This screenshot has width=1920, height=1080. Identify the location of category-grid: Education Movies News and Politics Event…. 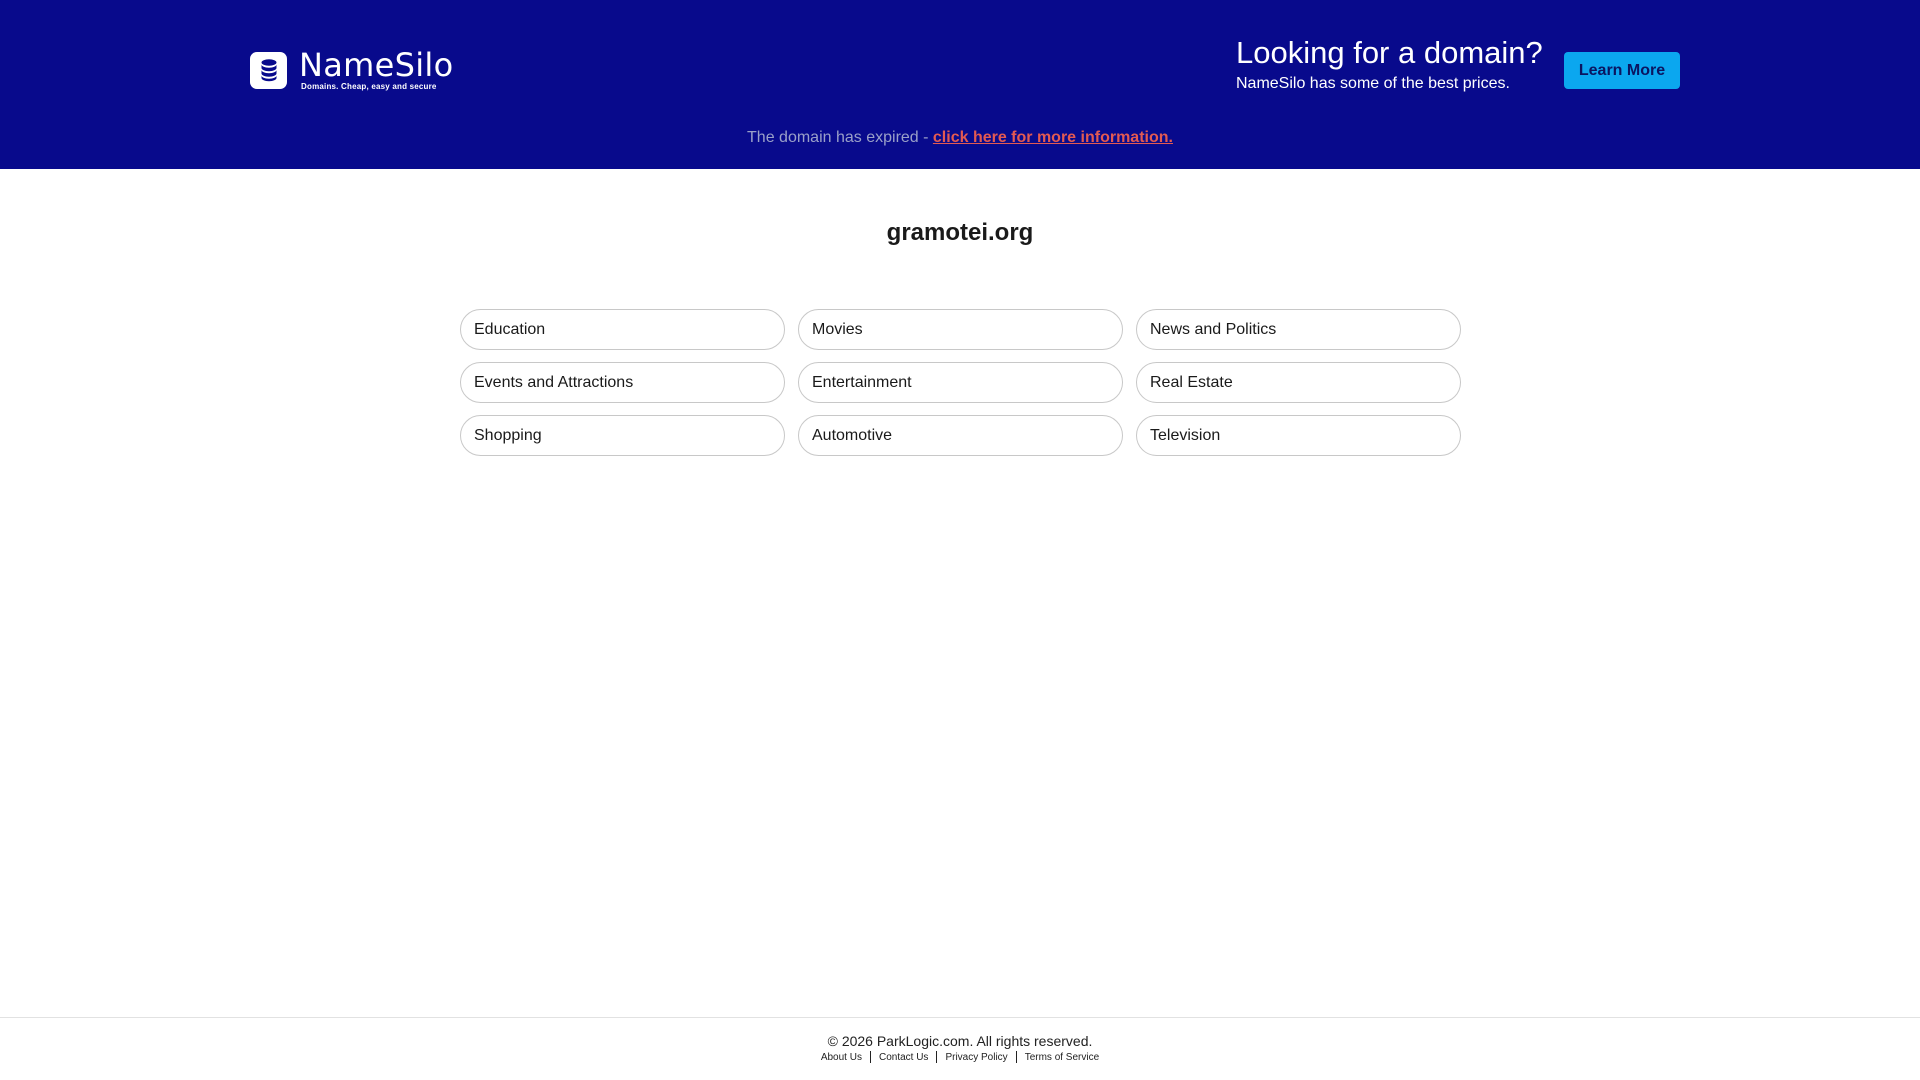
(960, 382).